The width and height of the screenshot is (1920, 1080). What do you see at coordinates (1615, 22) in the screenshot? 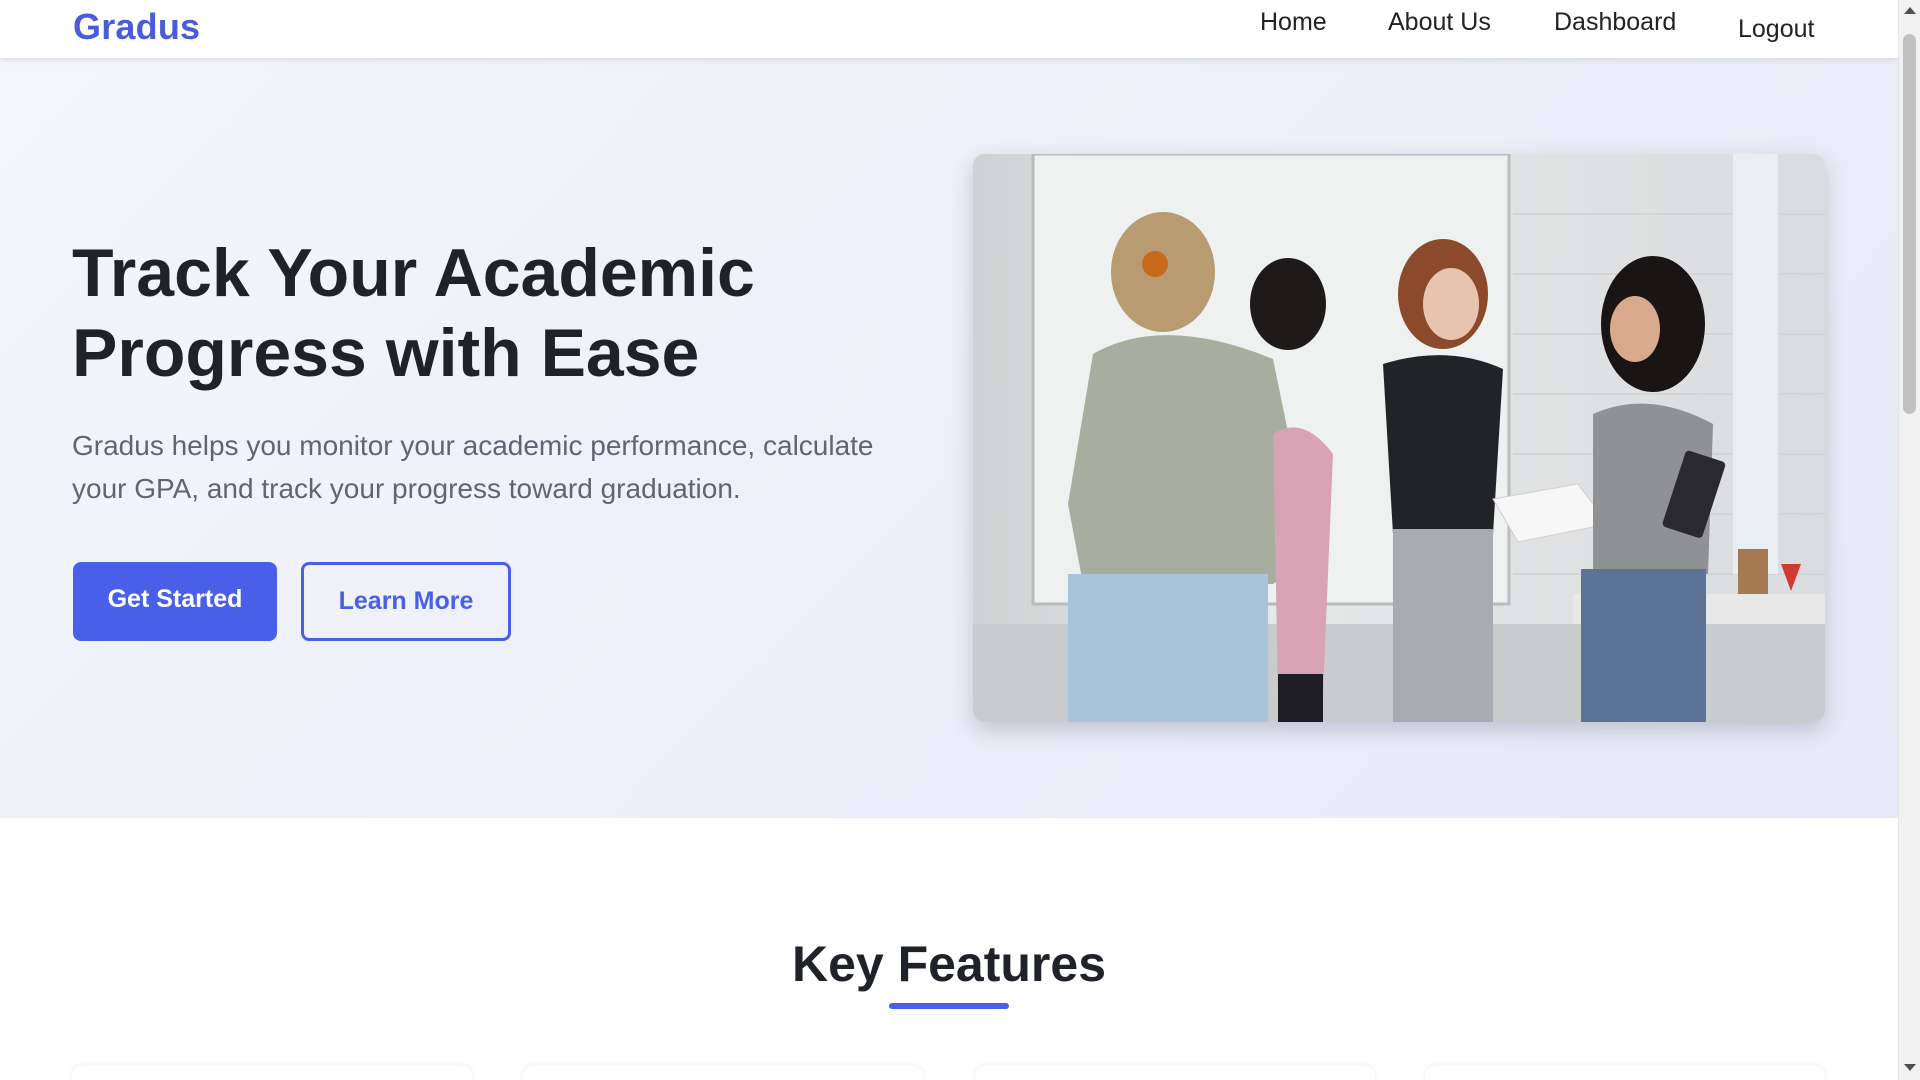
I see `nav-link-dashboard: Dashboard` at bounding box center [1615, 22].